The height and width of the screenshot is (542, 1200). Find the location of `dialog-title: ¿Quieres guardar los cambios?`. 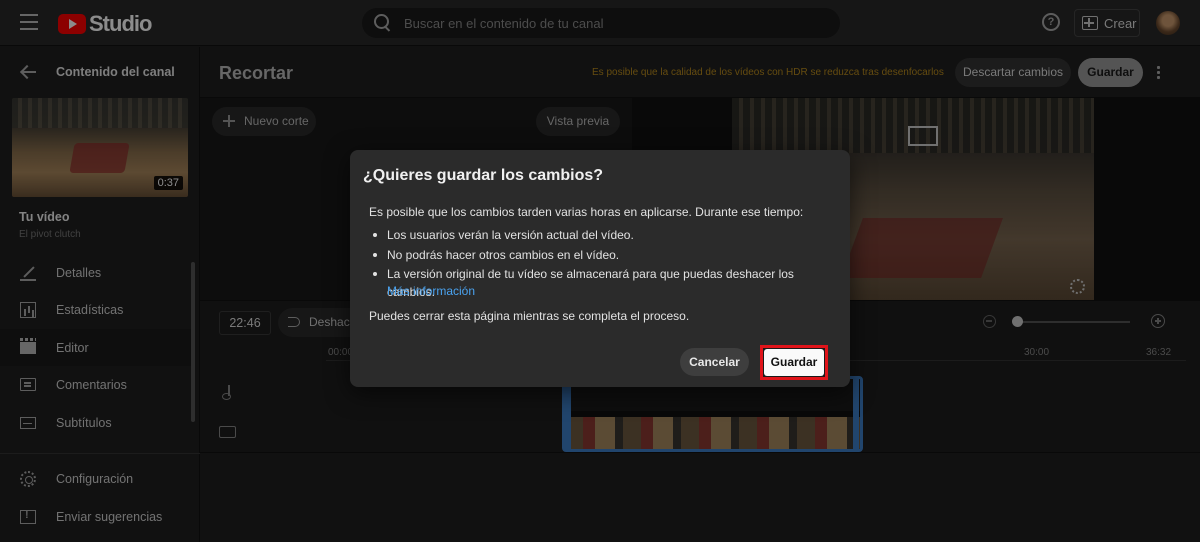

dialog-title: ¿Quieres guardar los cambios? is located at coordinates (483, 175).